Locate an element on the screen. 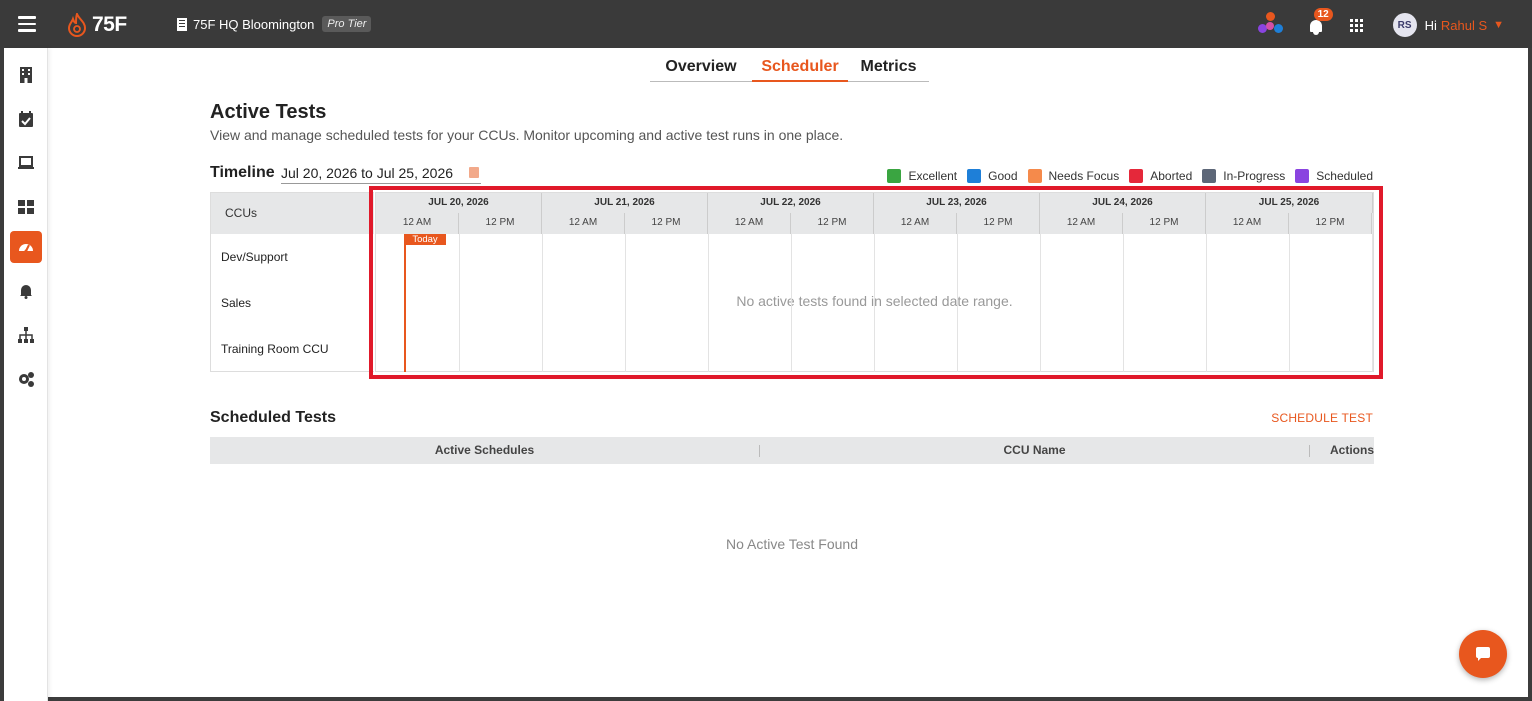 The width and height of the screenshot is (1532, 701). date-range-value: Jul 20, 2026 to Jul 25, 2026 is located at coordinates (367, 173).